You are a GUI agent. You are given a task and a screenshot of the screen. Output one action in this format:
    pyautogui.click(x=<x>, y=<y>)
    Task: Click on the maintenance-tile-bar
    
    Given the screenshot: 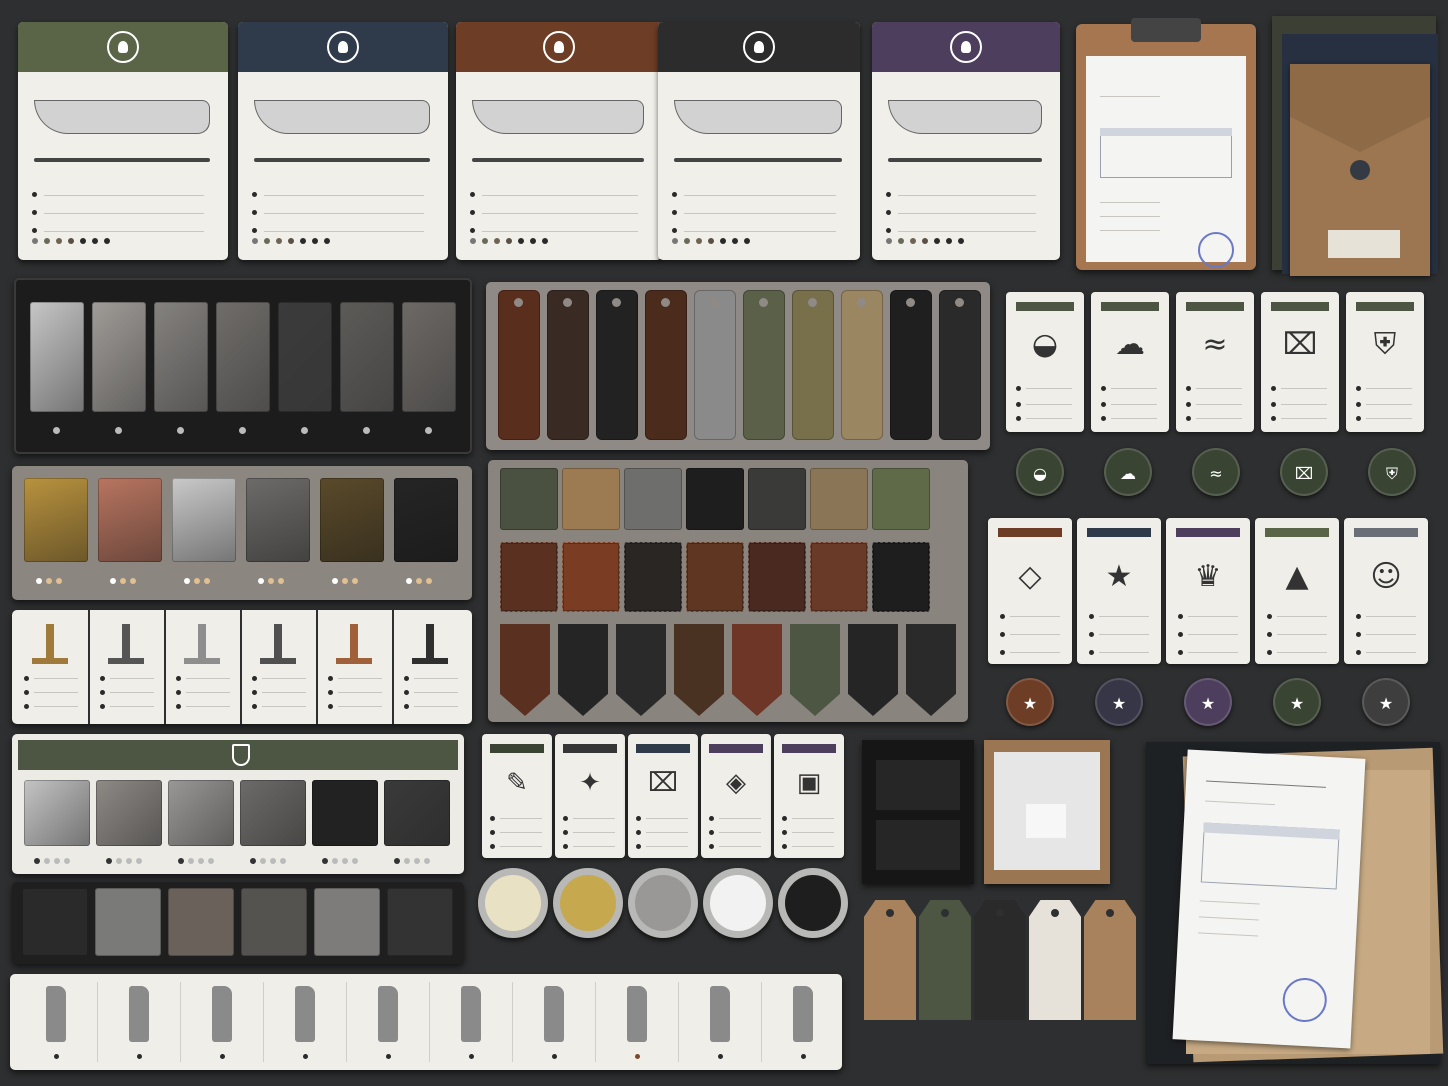 What is the action you would take?
    pyautogui.click(x=736, y=748)
    